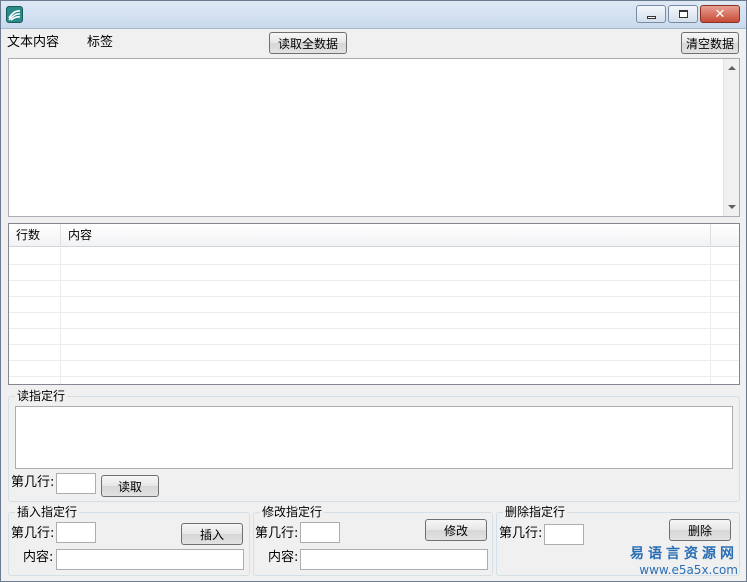 The height and width of the screenshot is (582, 747). Describe the element at coordinates (47, 512) in the screenshot. I see `insert-line-group-title: 插入指定行` at that location.